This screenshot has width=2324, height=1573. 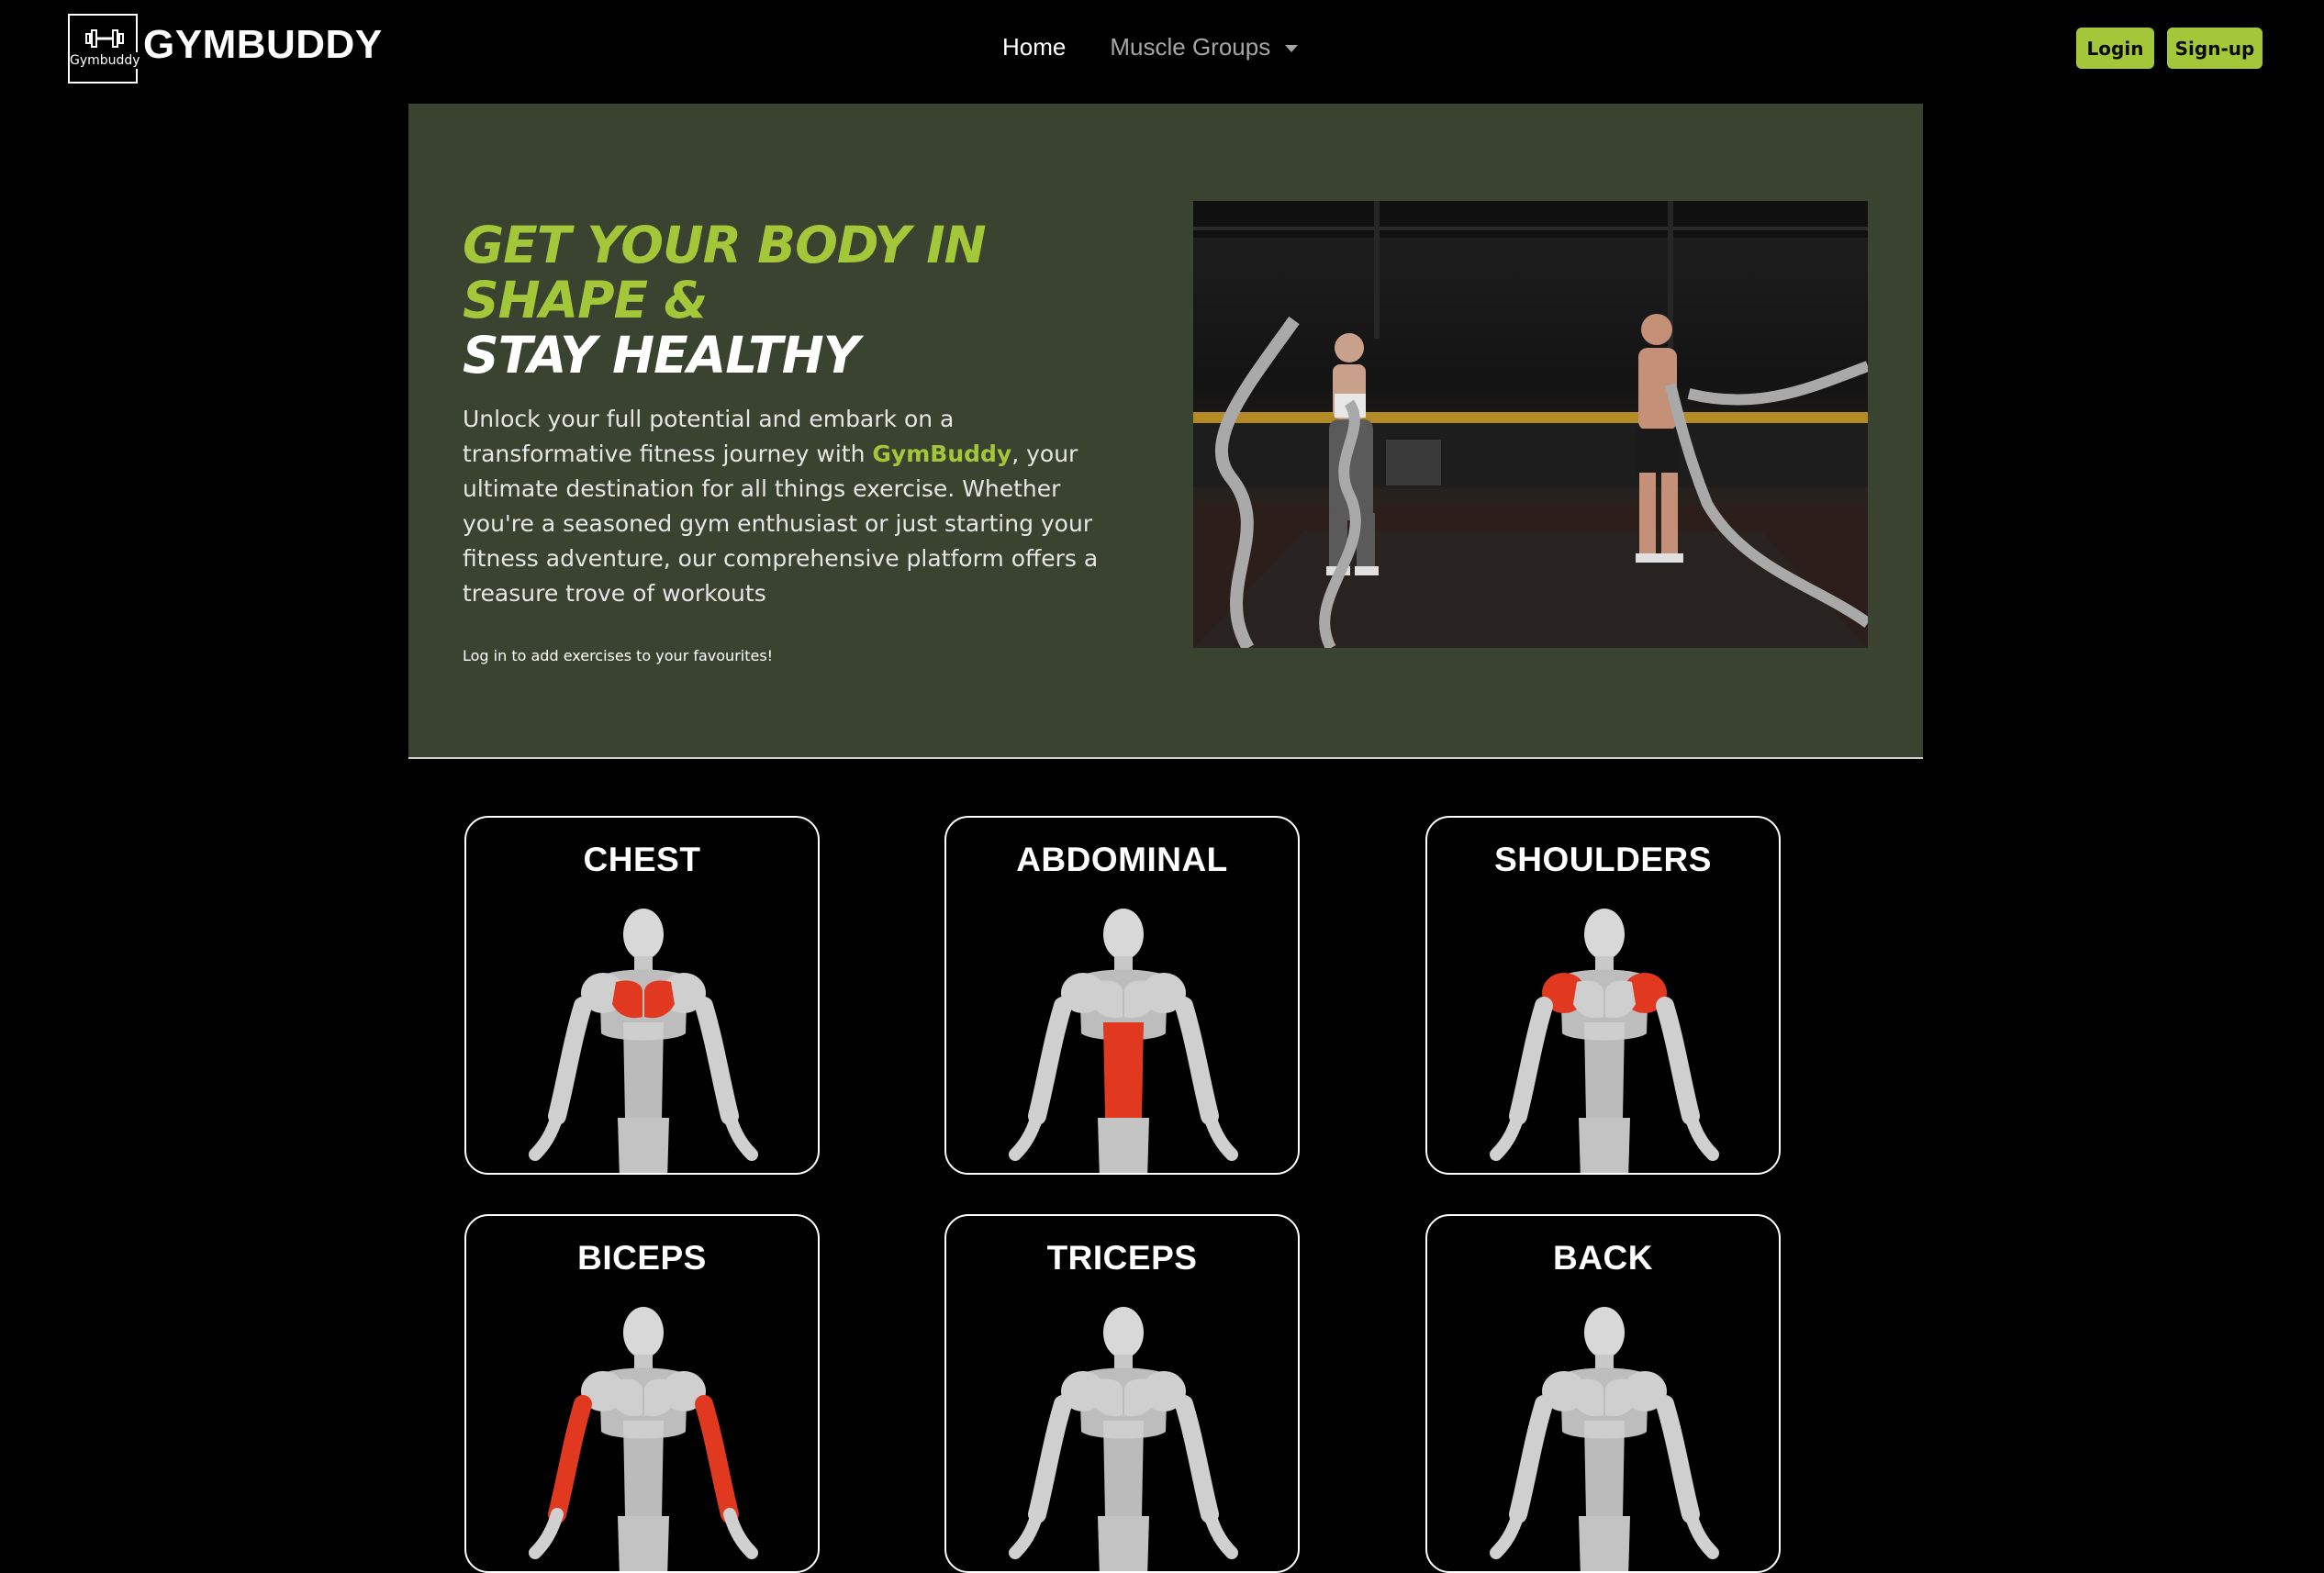 I want to click on signup-button: Sign-up, so click(x=2215, y=48).